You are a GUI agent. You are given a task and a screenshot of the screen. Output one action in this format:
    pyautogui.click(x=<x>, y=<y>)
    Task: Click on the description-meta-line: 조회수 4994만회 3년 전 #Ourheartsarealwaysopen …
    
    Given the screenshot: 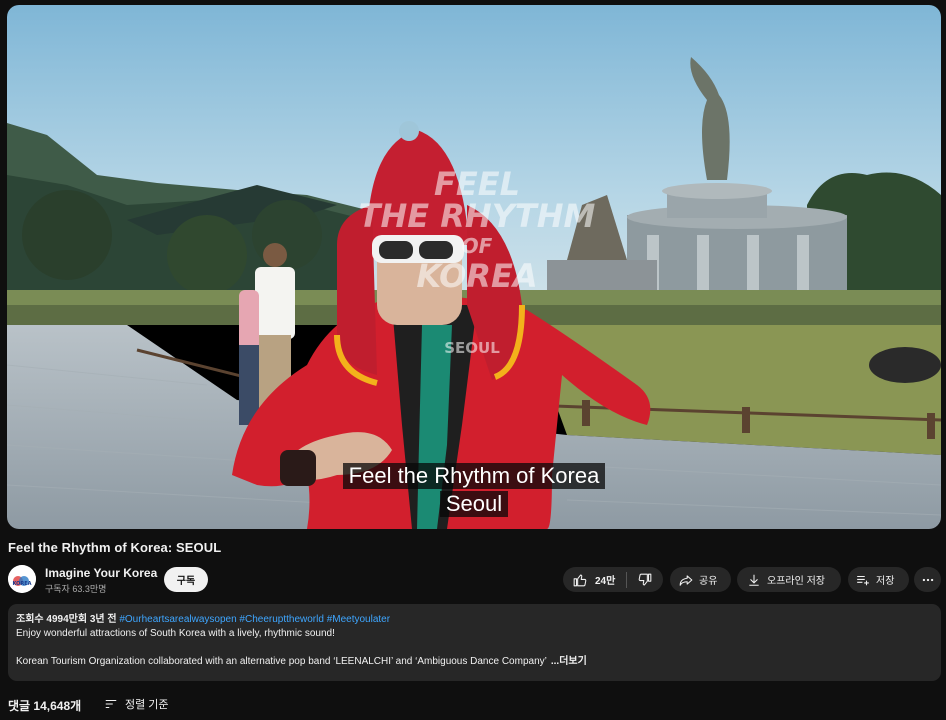 What is the action you would take?
    pyautogui.click(x=474, y=620)
    